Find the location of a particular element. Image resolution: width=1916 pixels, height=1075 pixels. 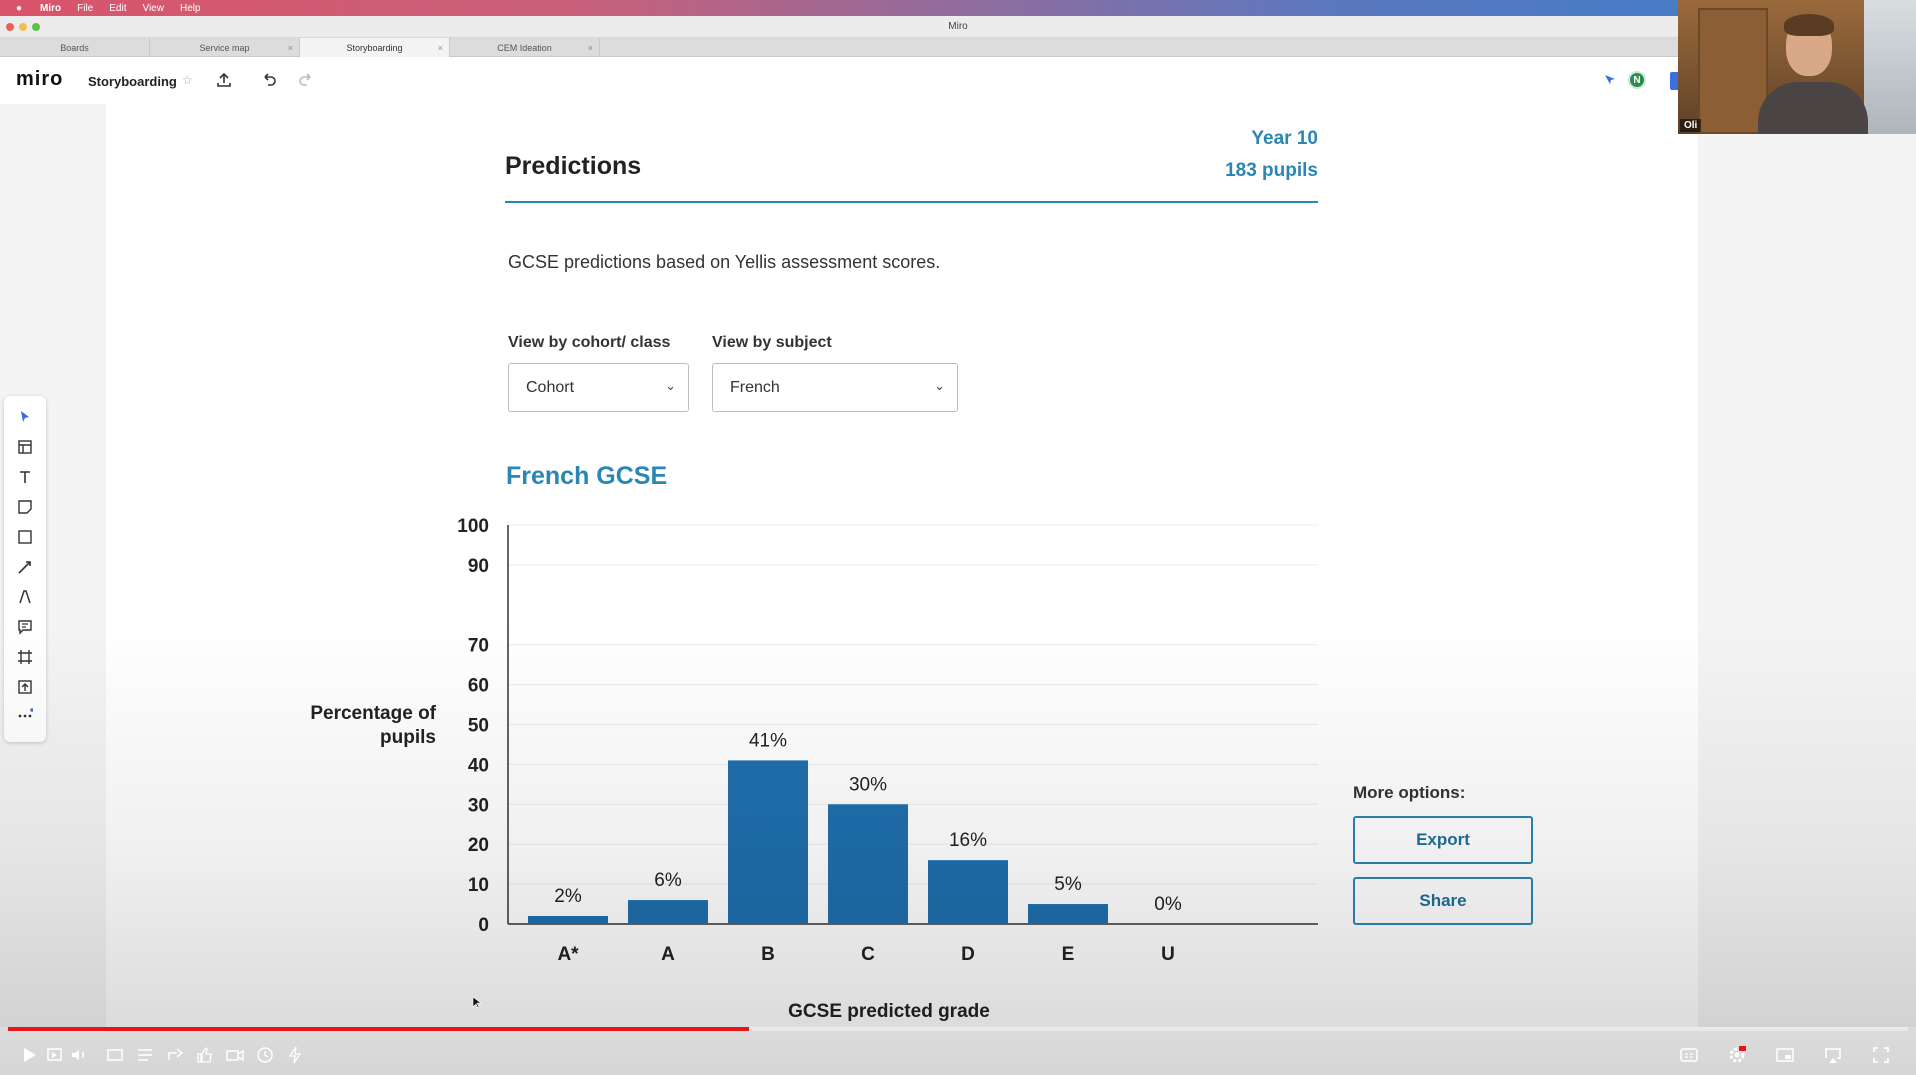

chart-x-tick-label: E is located at coordinates (1068, 954).